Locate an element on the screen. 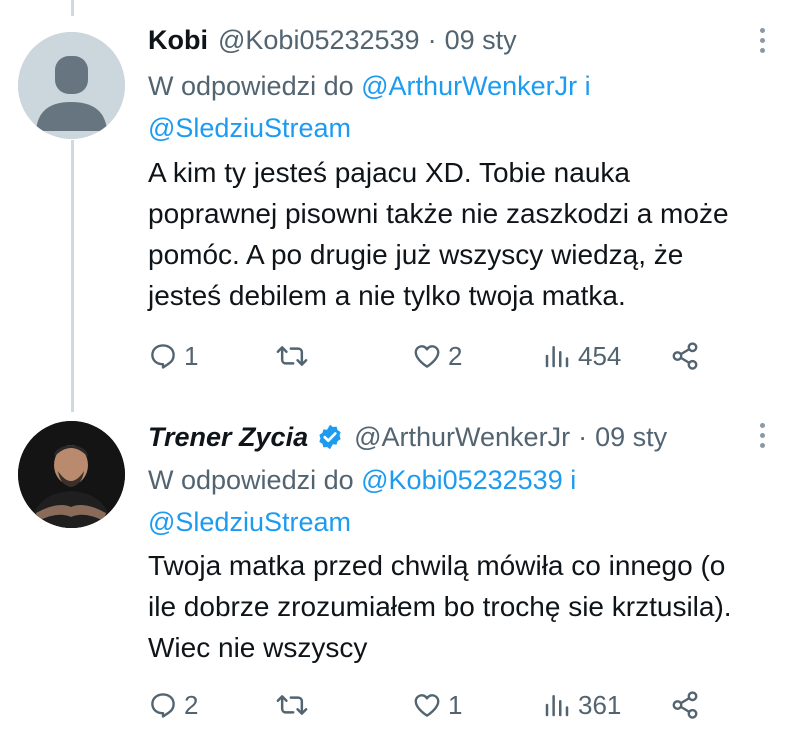 The width and height of the screenshot is (788, 732). avatar-default is located at coordinates (71, 85).